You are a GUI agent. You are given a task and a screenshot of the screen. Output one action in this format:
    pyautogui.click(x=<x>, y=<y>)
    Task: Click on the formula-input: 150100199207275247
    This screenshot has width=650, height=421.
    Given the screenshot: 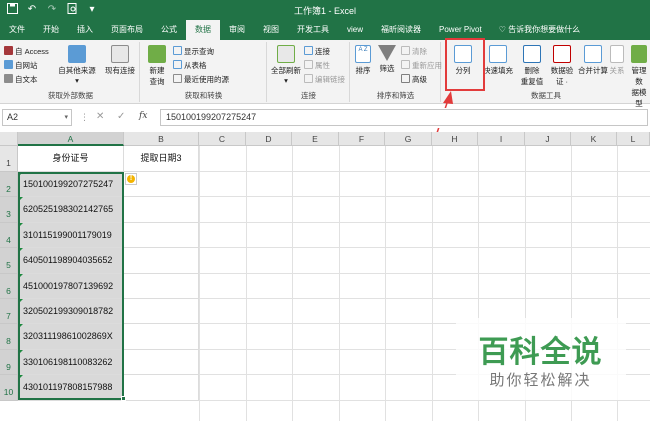 What is the action you would take?
    pyautogui.click(x=404, y=117)
    